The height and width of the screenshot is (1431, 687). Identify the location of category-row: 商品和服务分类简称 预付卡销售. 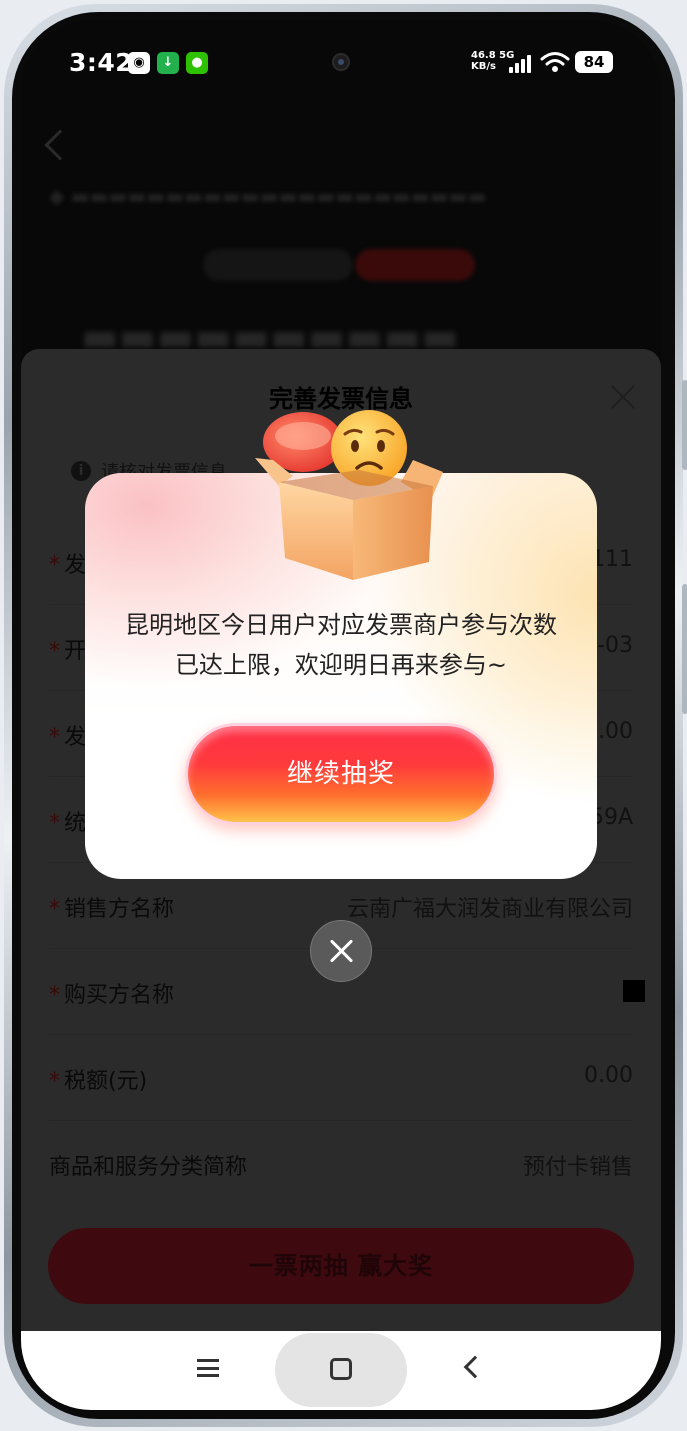
(341, 1164).